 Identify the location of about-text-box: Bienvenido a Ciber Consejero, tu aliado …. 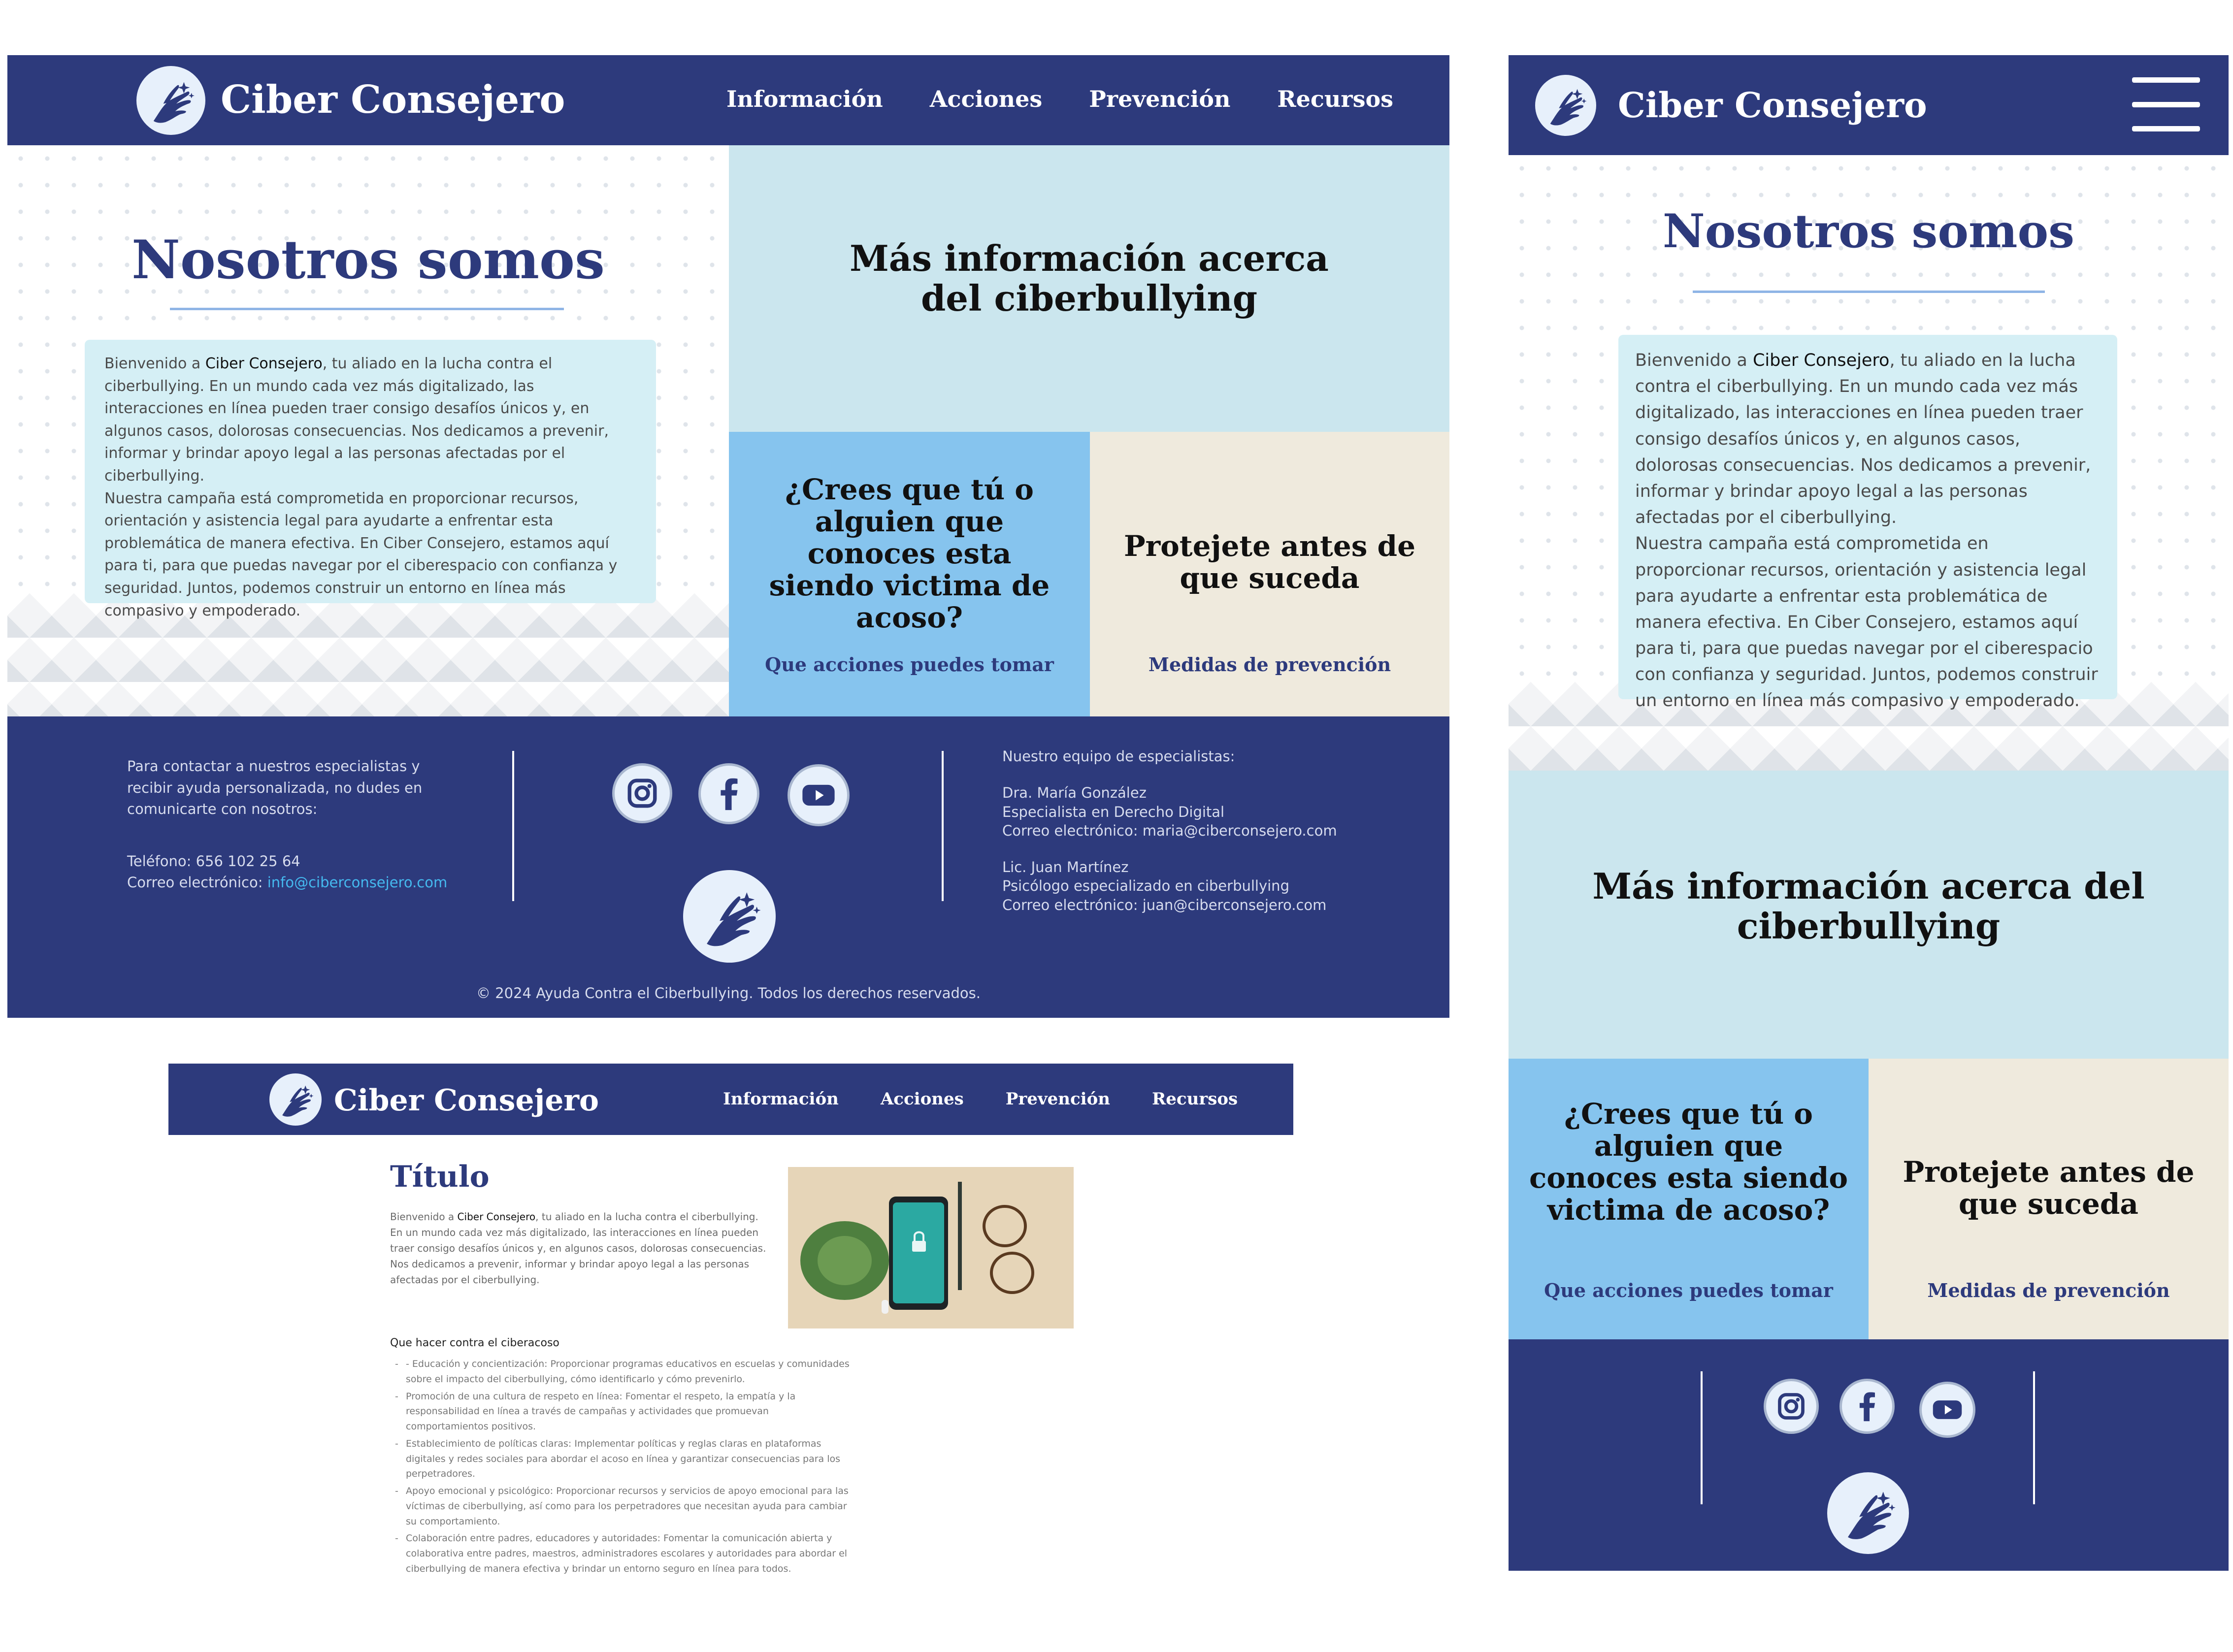
(370, 479).